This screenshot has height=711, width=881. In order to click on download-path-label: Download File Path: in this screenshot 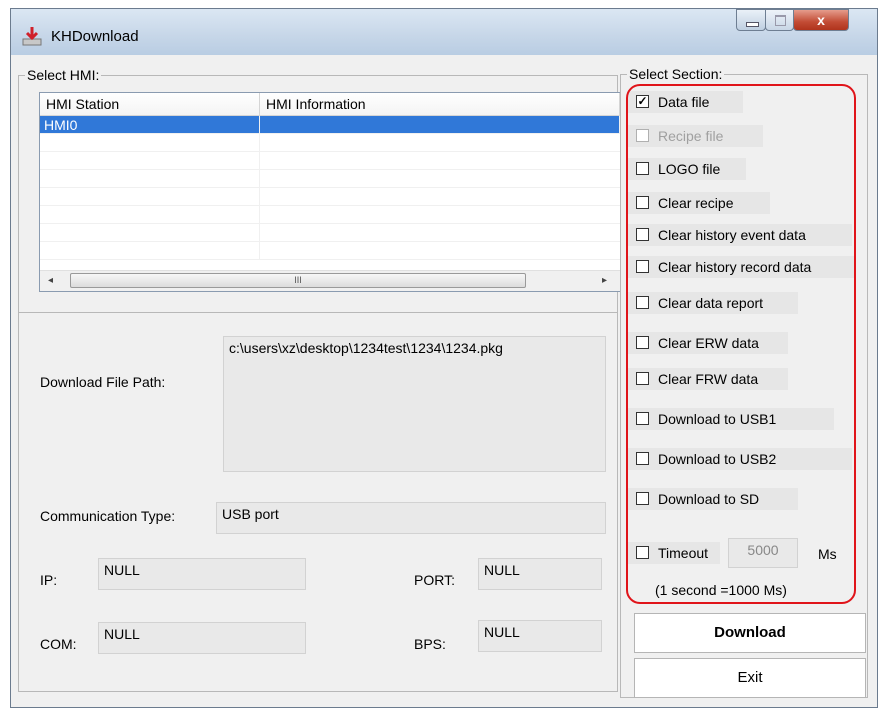, I will do `click(103, 382)`.